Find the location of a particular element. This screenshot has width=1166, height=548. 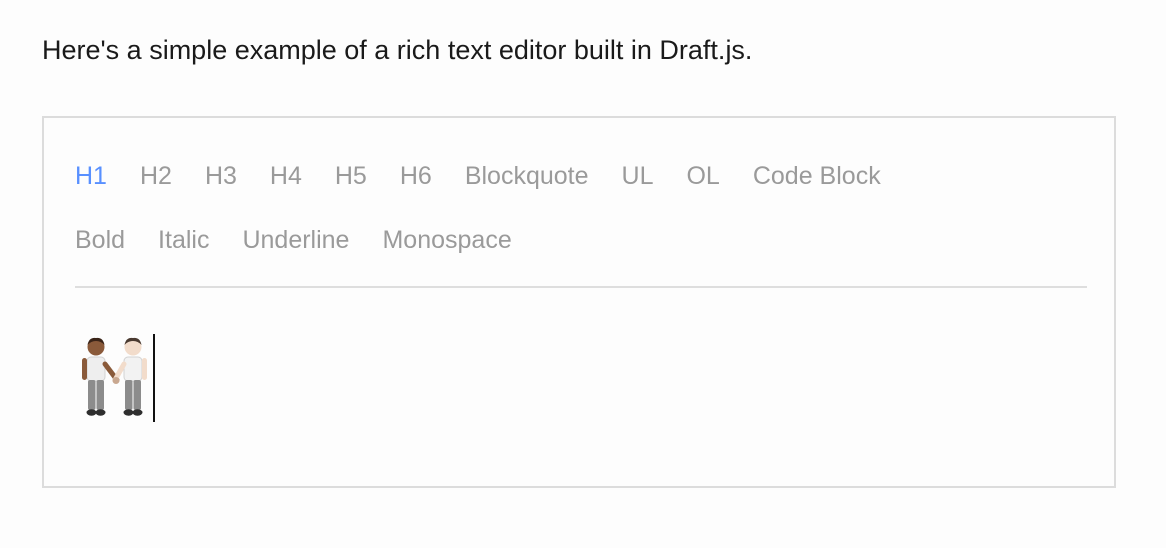

people-holding-hands-emoji-icon is located at coordinates (114, 376).